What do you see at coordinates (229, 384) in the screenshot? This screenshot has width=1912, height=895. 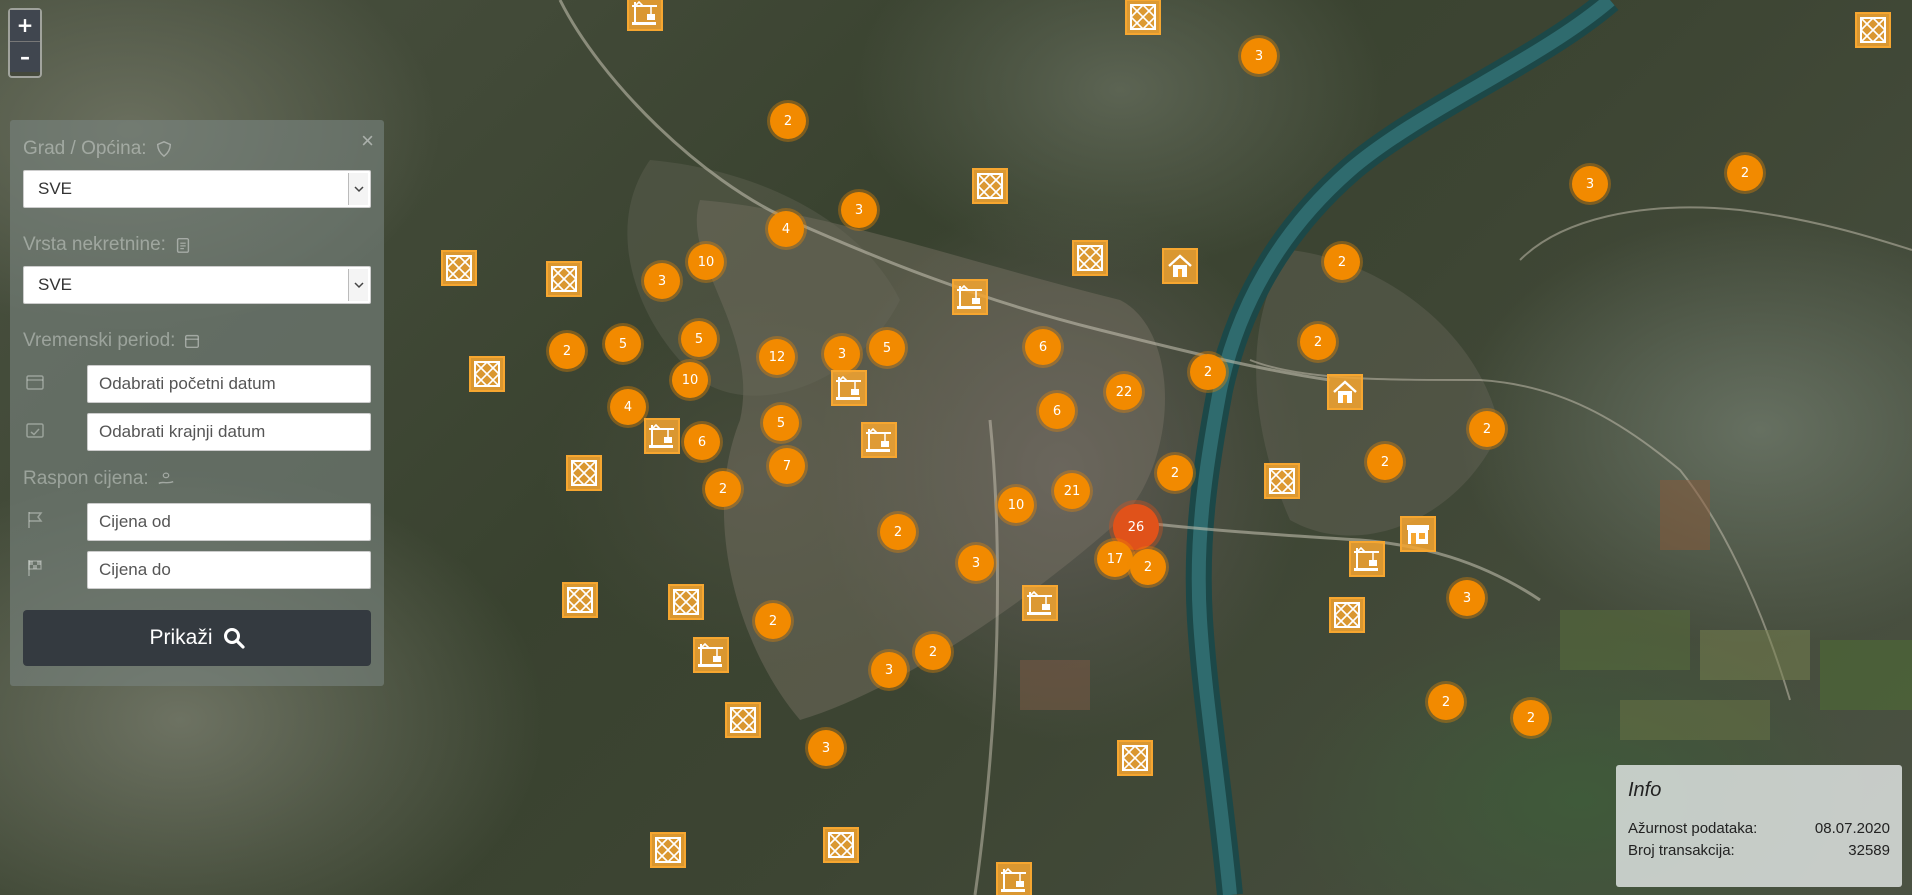 I see `start-date-input` at bounding box center [229, 384].